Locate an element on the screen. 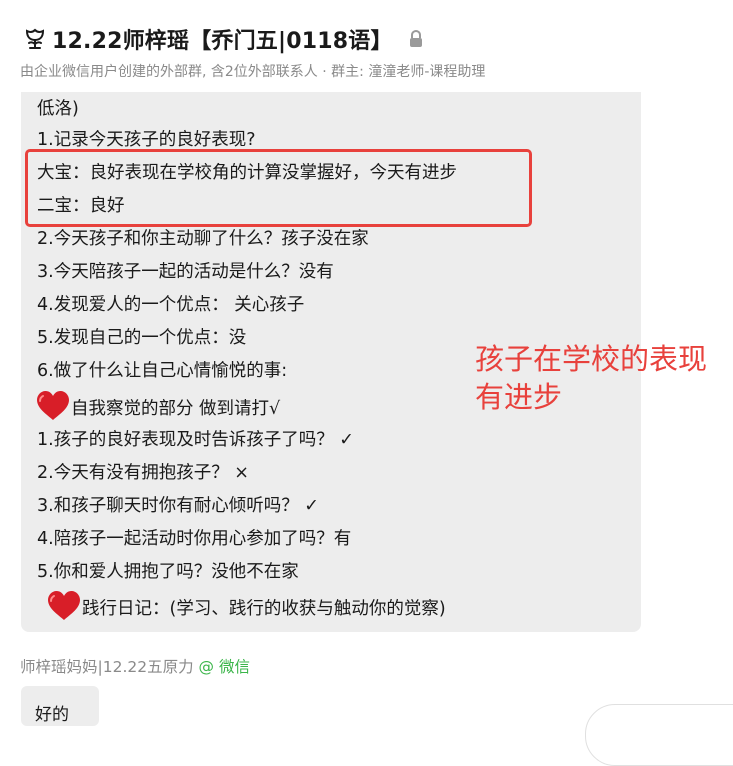 Image resolution: width=733 pixels, height=766 pixels. message-line-text: 自我察觉的部分 做到请打√ is located at coordinates (176, 409).